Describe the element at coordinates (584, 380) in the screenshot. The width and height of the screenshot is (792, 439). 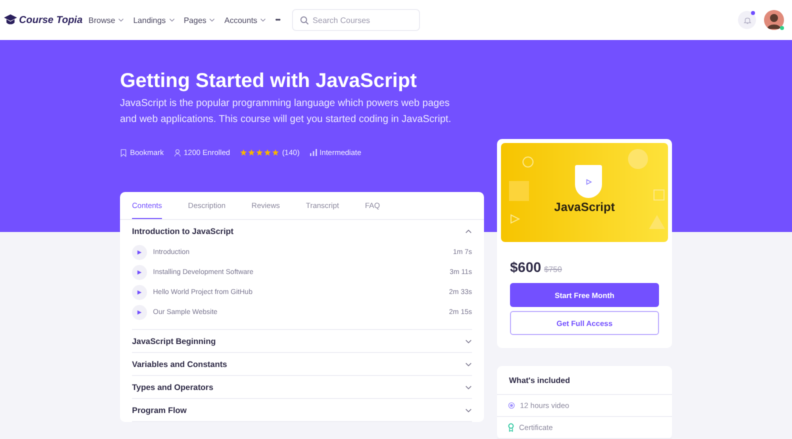
I see `included-title: What's included` at that location.